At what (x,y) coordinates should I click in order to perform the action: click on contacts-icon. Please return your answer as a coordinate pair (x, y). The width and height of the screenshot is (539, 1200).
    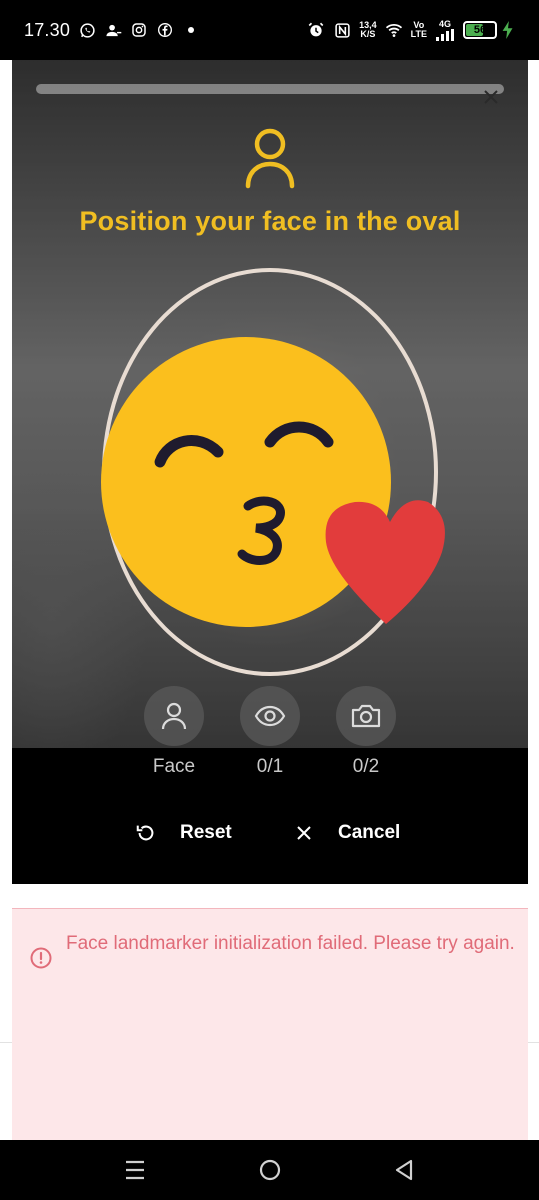
    Looking at the image, I should click on (113, 30).